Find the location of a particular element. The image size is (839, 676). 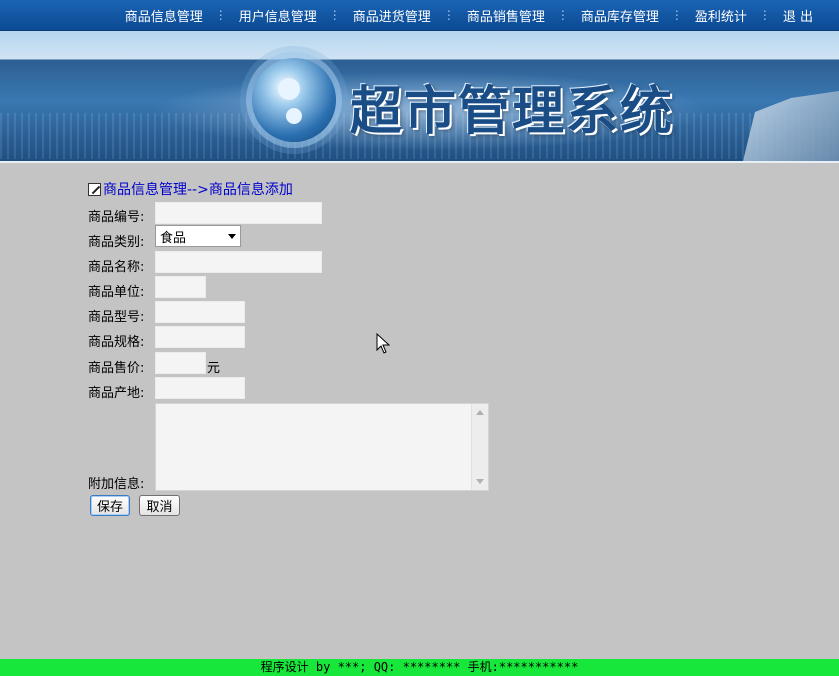

save-button: 保存 is located at coordinates (110, 505).